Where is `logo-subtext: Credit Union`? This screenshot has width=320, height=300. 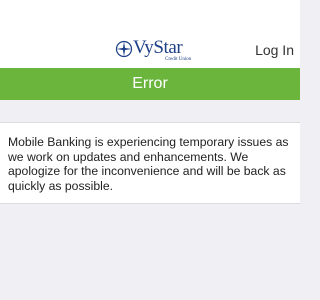
logo-subtext: Credit Union is located at coordinates (178, 59).